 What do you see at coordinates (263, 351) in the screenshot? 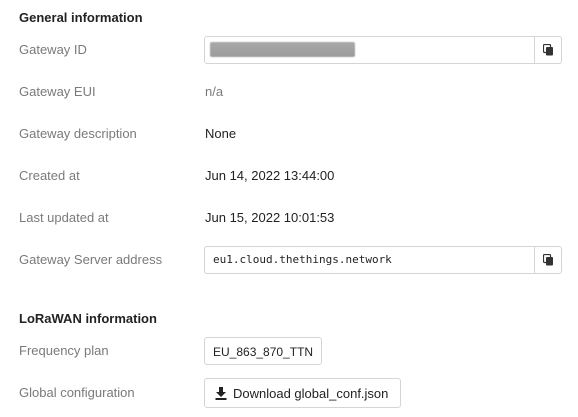
I see `frequency-plan-value: EU_863_870_TTN` at bounding box center [263, 351].